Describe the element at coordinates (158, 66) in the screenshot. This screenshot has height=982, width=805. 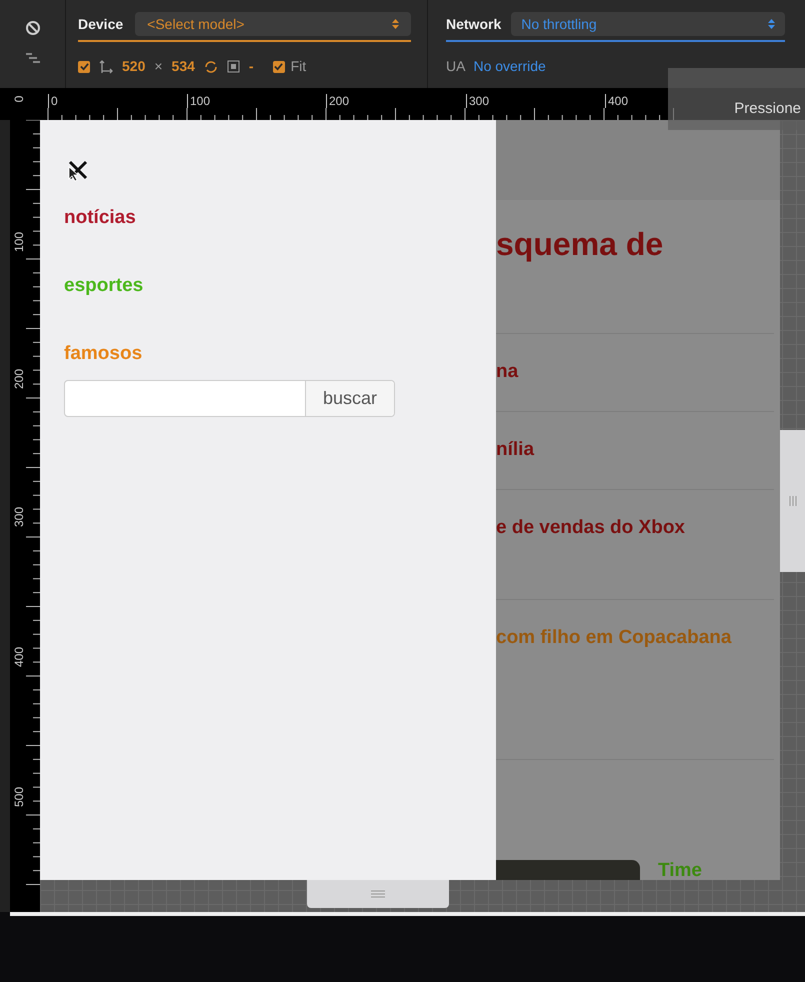
I see `times-sign: ×` at that location.